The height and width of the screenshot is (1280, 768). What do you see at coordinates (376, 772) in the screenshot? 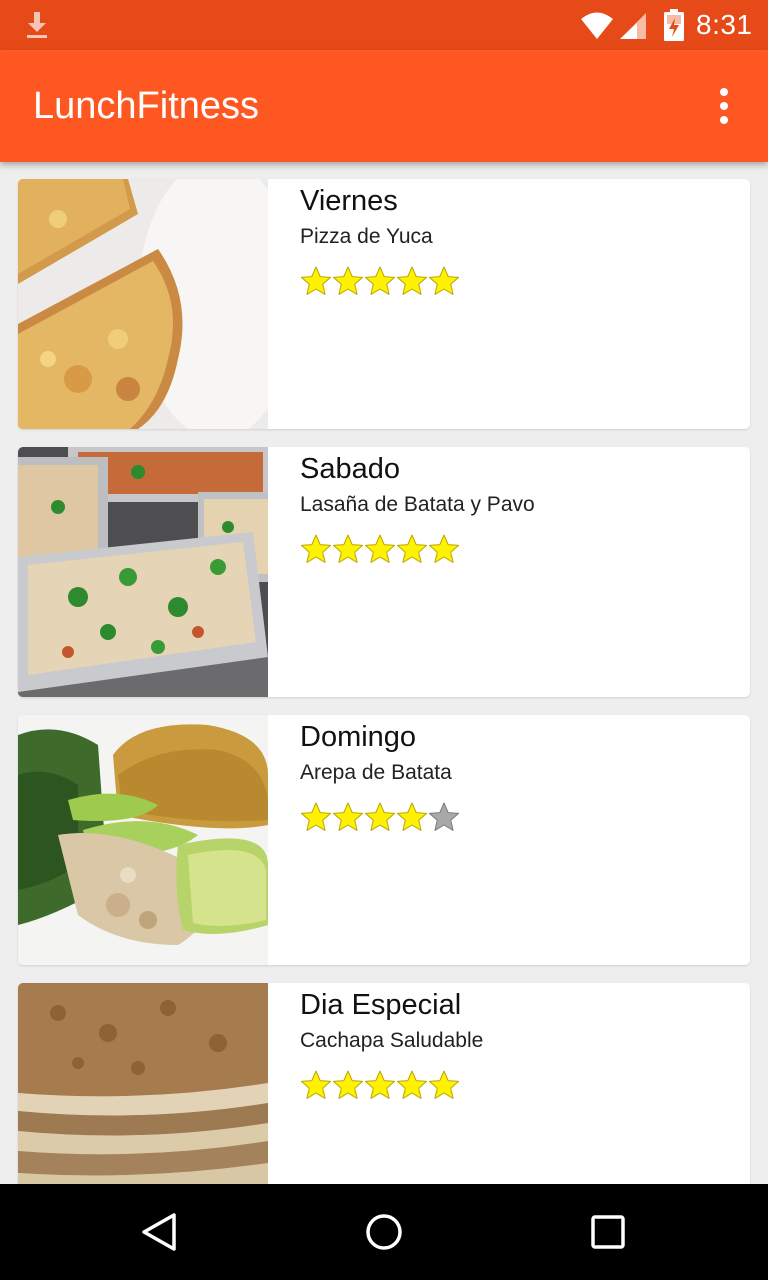
I see `item-dish: Arepa de Batata` at bounding box center [376, 772].